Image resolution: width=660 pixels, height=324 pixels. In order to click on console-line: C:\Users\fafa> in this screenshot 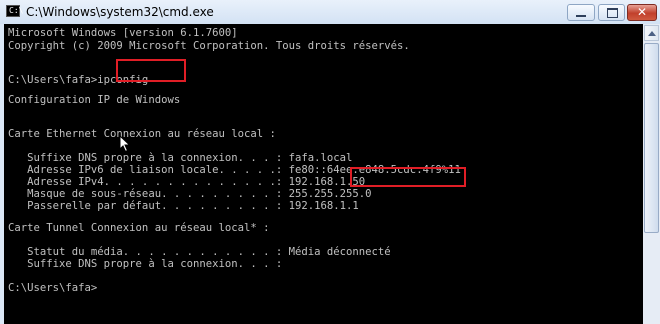, I will do `click(53, 288)`.